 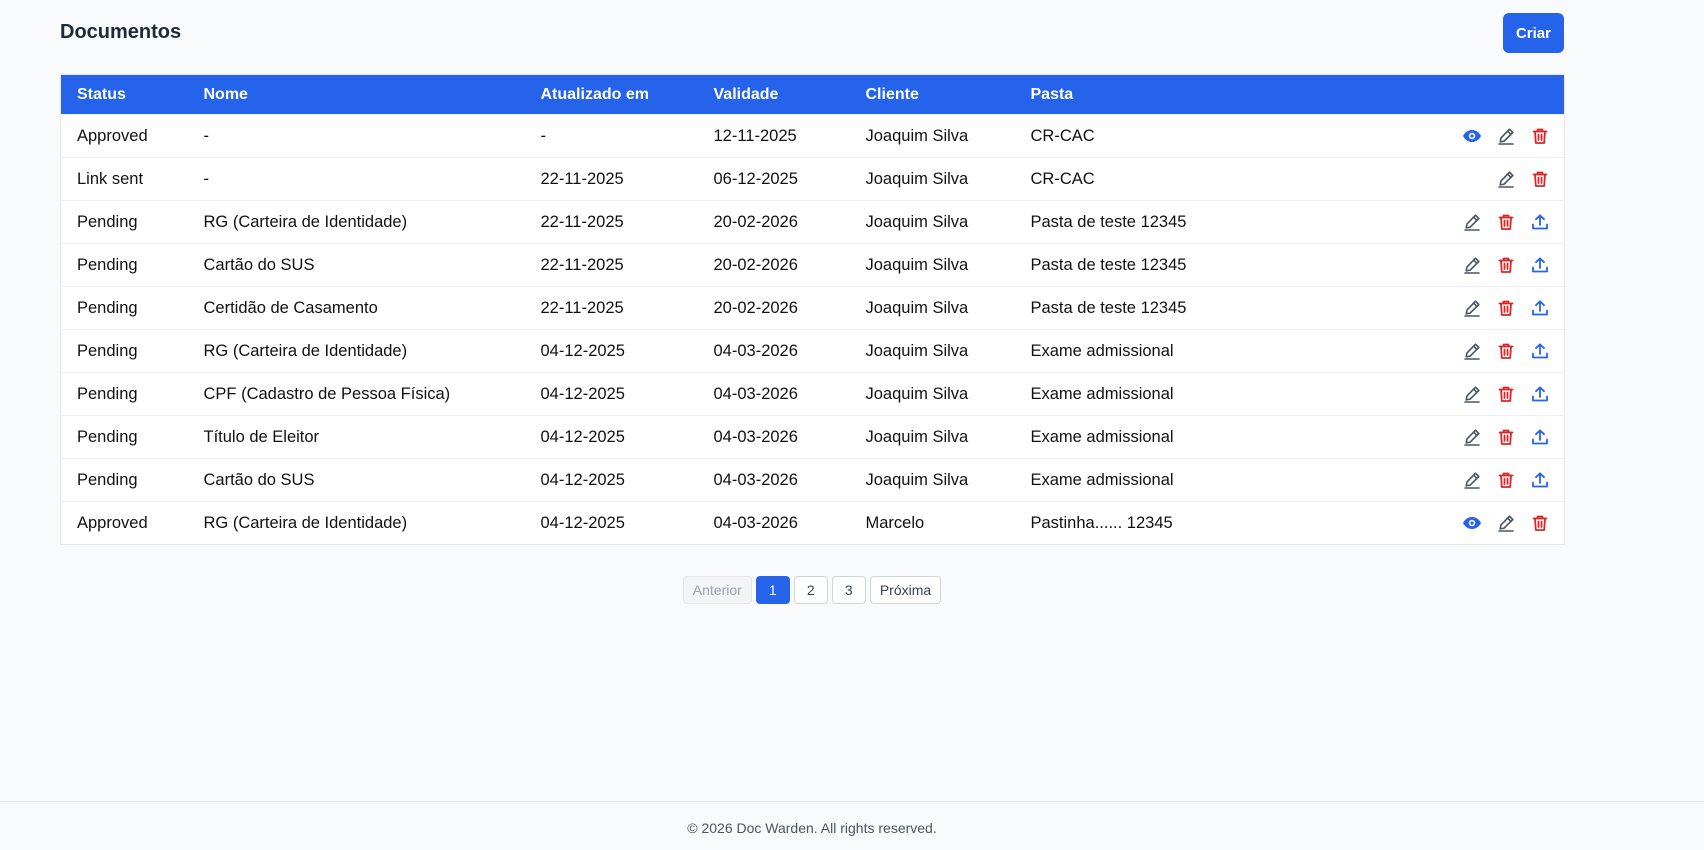 I want to click on view-icon, so click(x=1472, y=136).